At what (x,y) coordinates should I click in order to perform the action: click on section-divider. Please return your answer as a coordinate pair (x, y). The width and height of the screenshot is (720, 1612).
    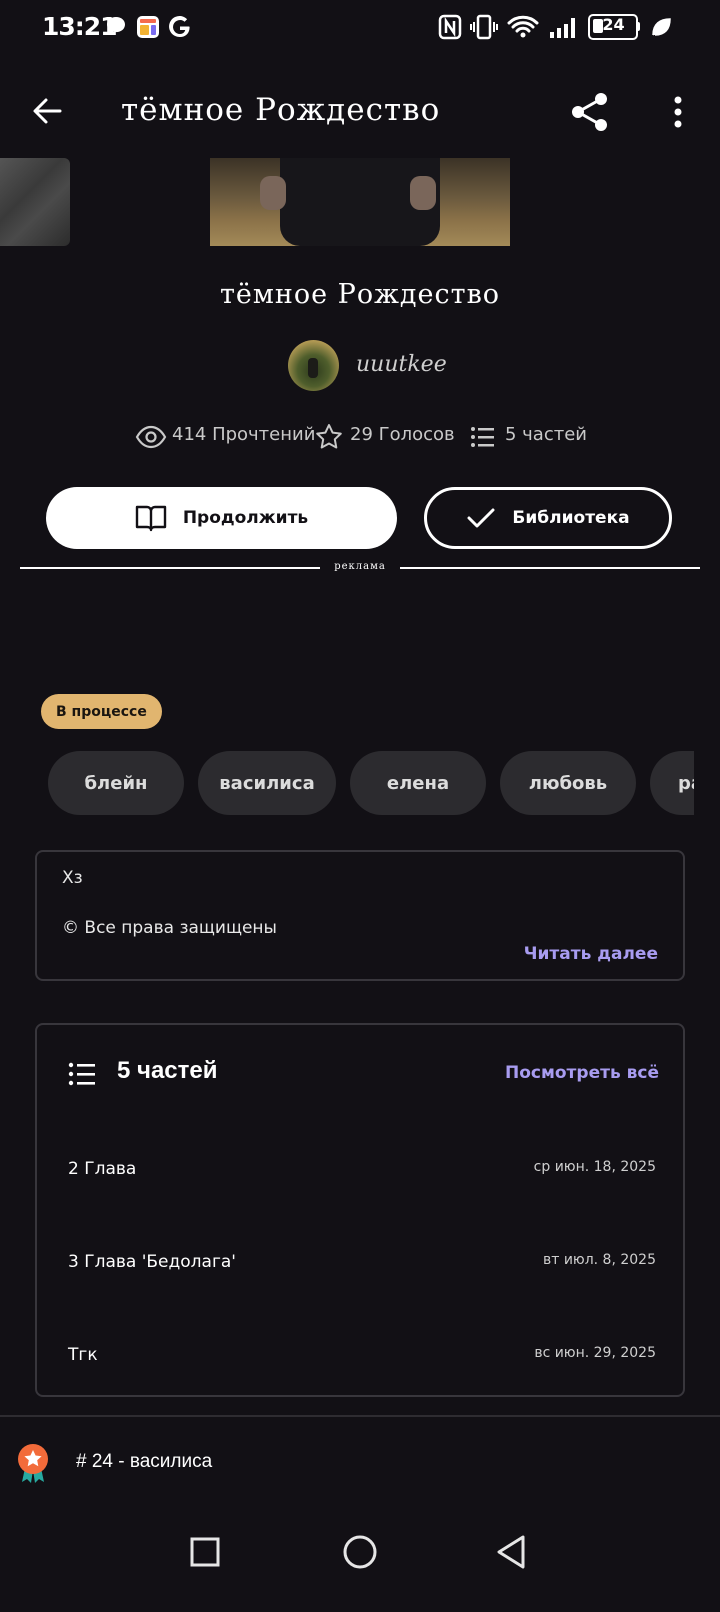
    Looking at the image, I should click on (360, 1416).